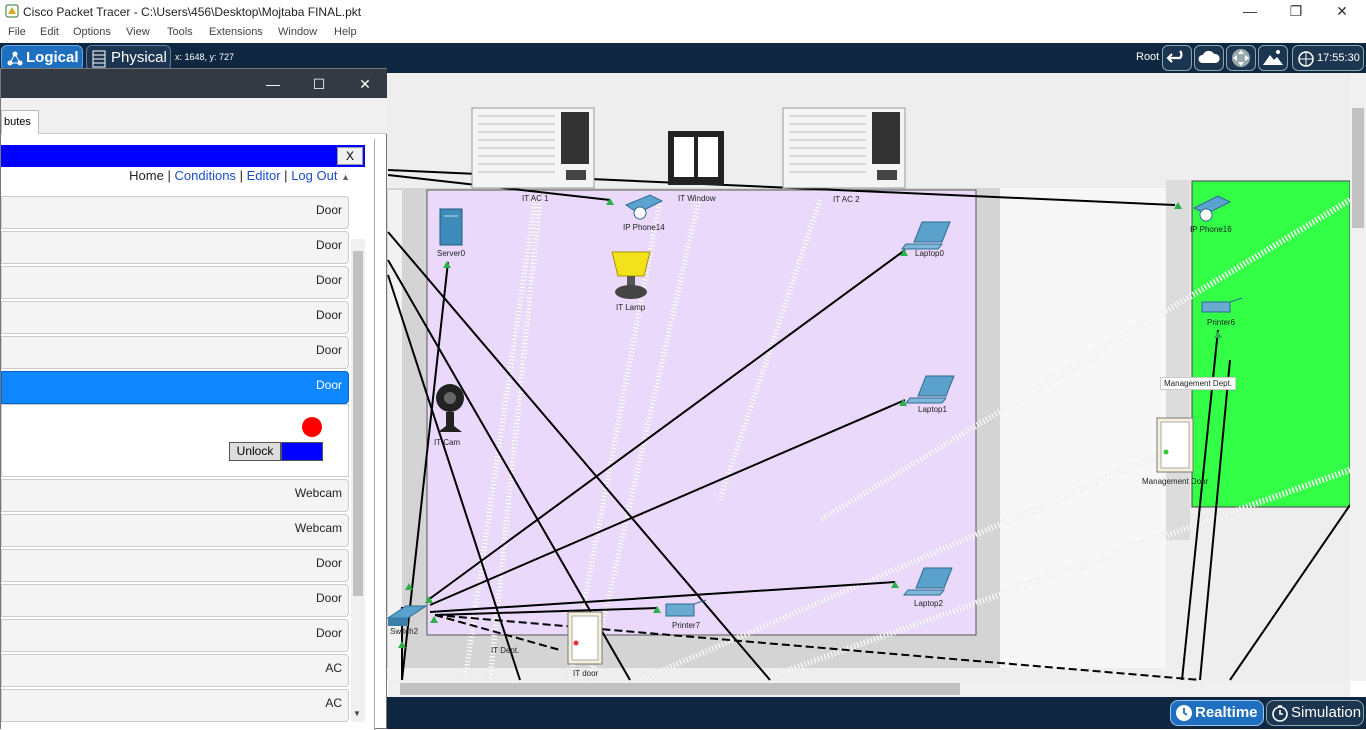 This screenshot has height=730, width=1366. I want to click on label-printer7: Printer7, so click(686, 625).